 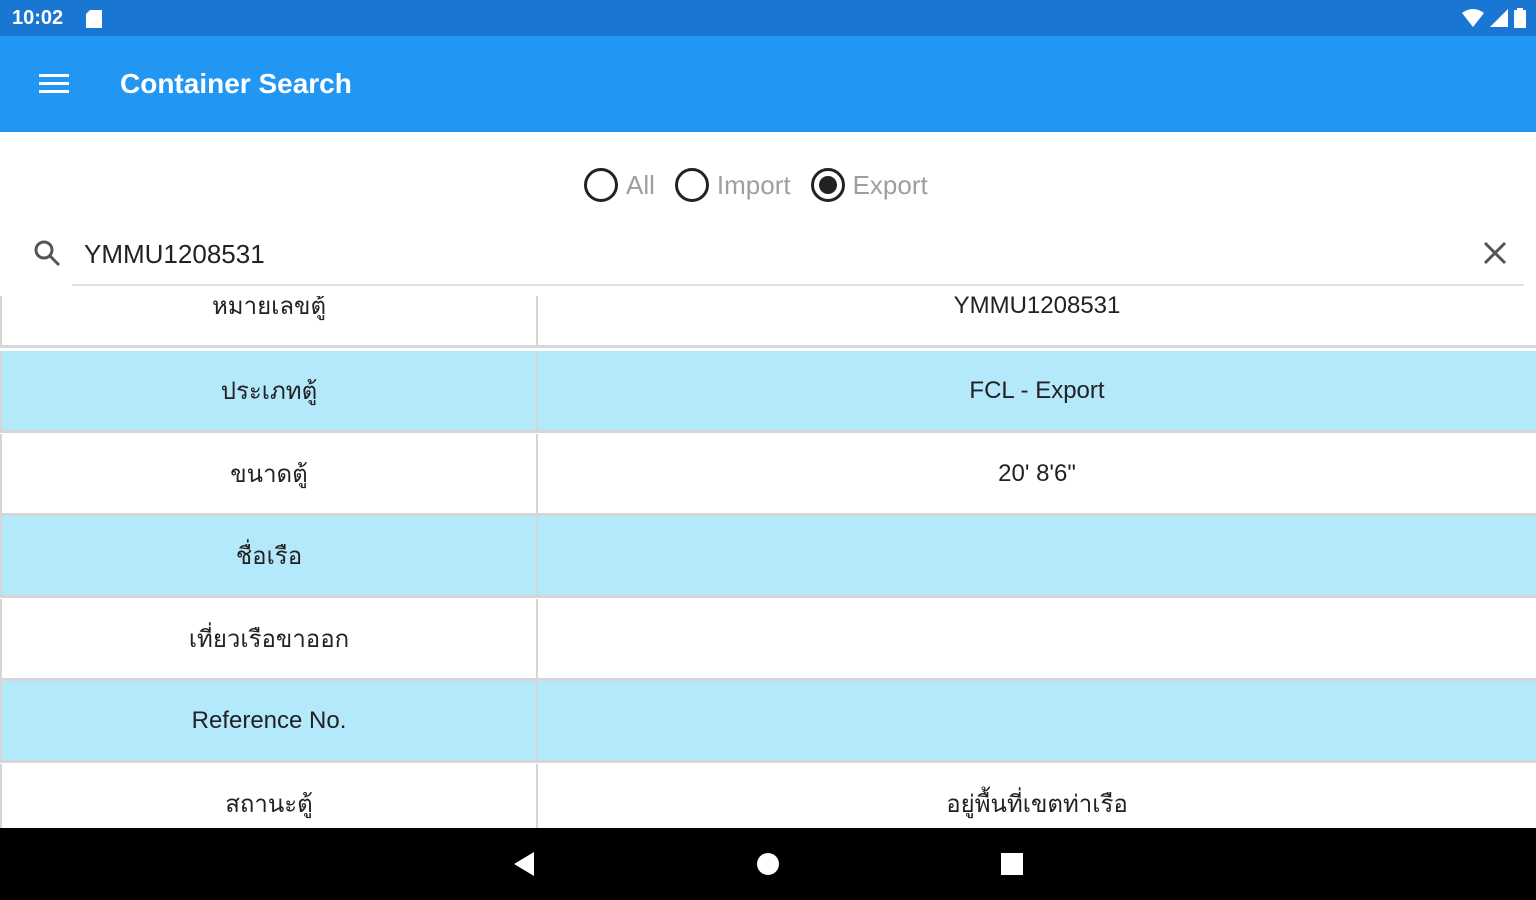 I want to click on radio-export: Export, so click(x=869, y=185).